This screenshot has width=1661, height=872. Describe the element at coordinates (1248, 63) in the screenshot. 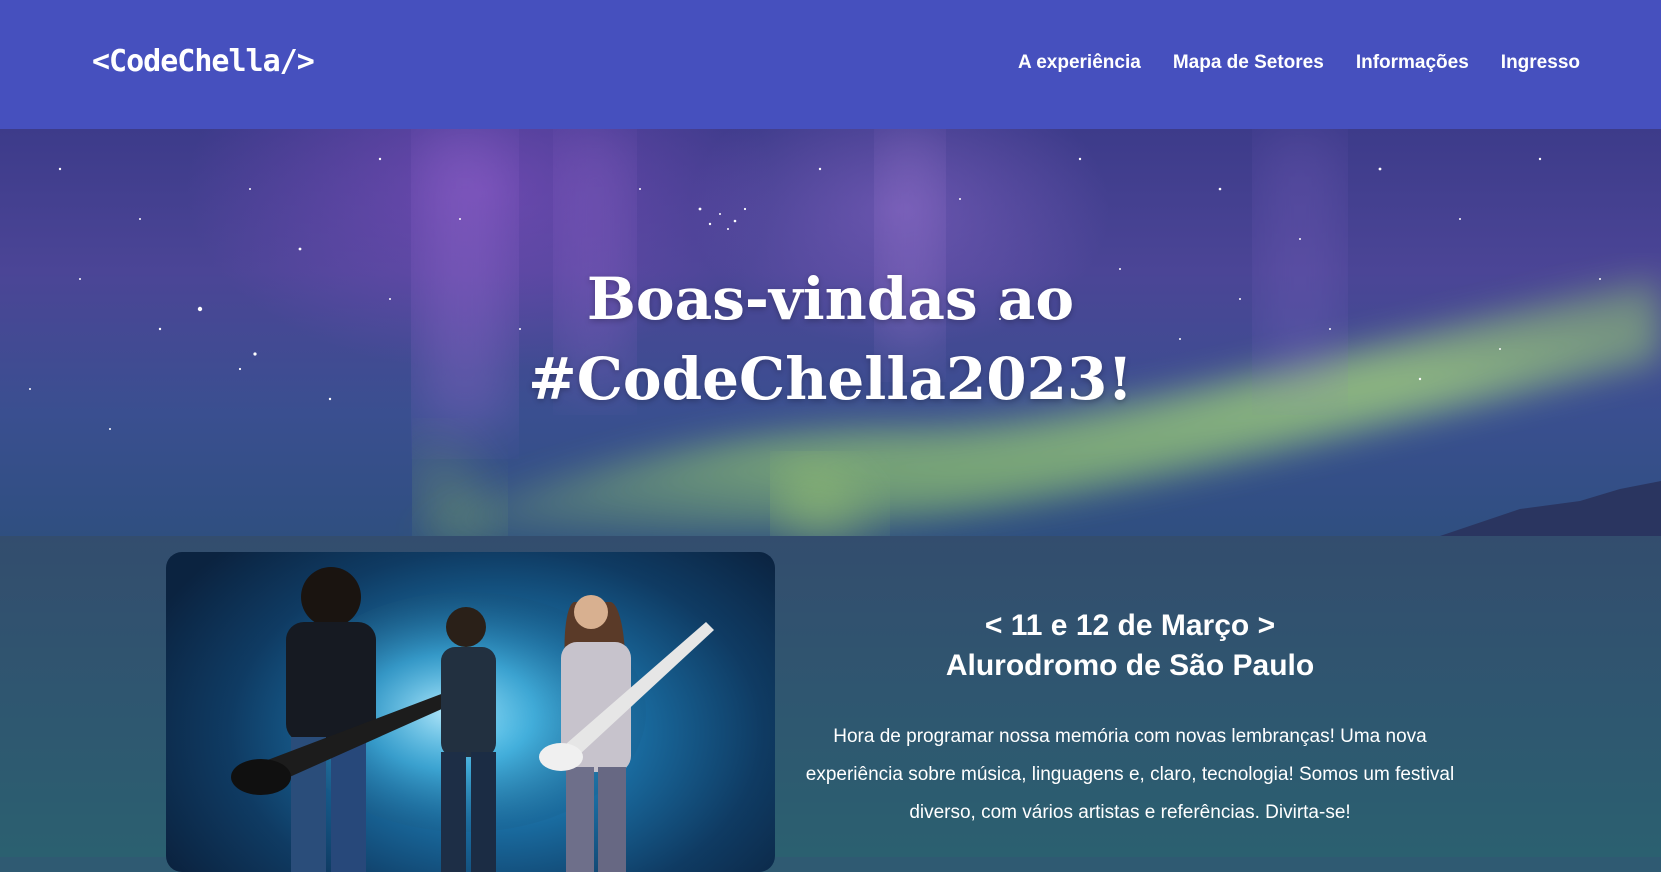

I see `nav-link-mapa-setores: Mapa de Setores` at that location.